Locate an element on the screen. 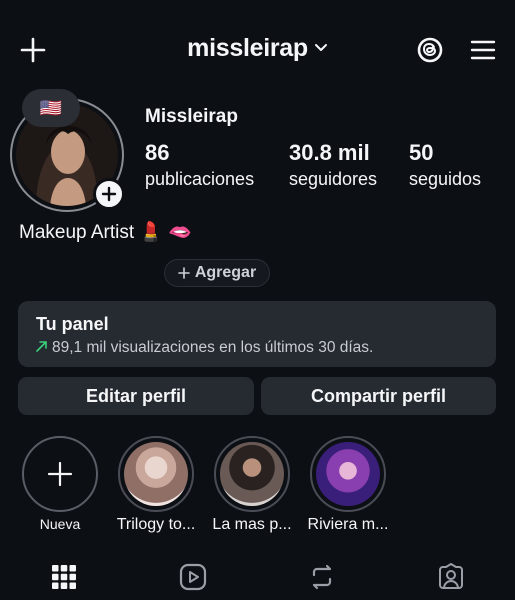 The image size is (515, 600). flag-emoji: 🇺🇸 is located at coordinates (51, 107).